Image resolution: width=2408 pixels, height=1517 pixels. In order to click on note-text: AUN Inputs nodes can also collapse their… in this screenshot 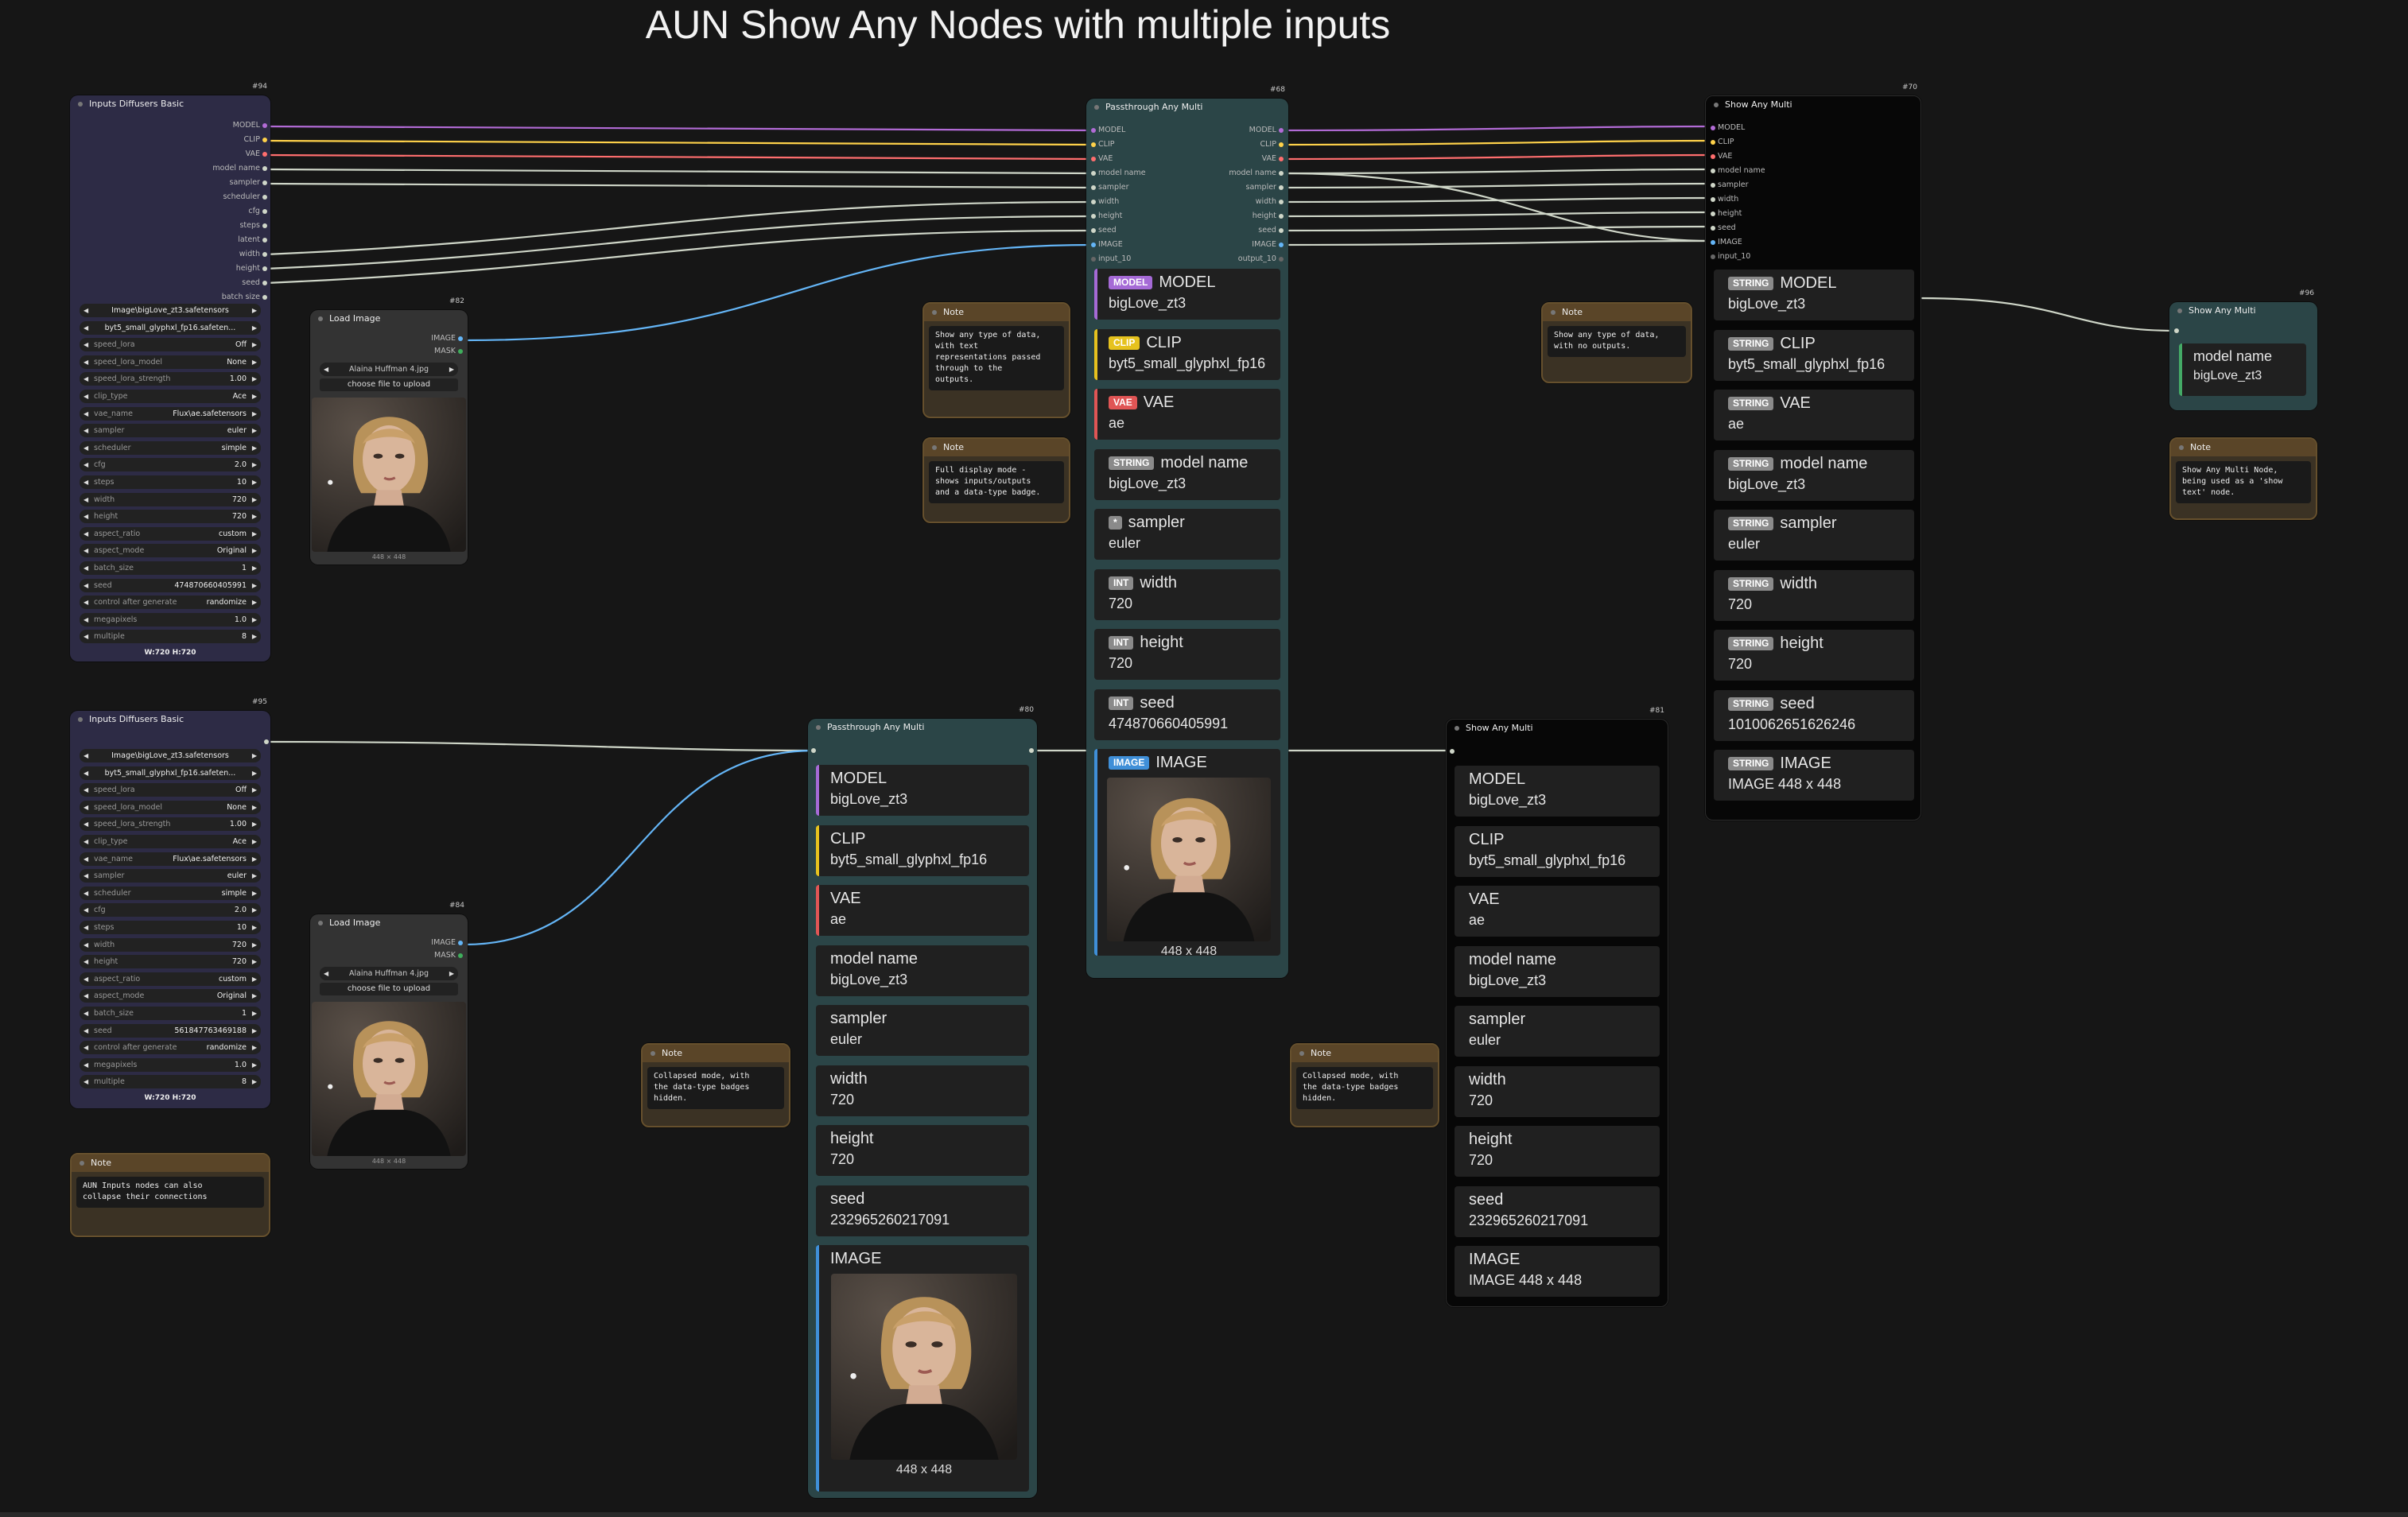, I will do `click(170, 1192)`.